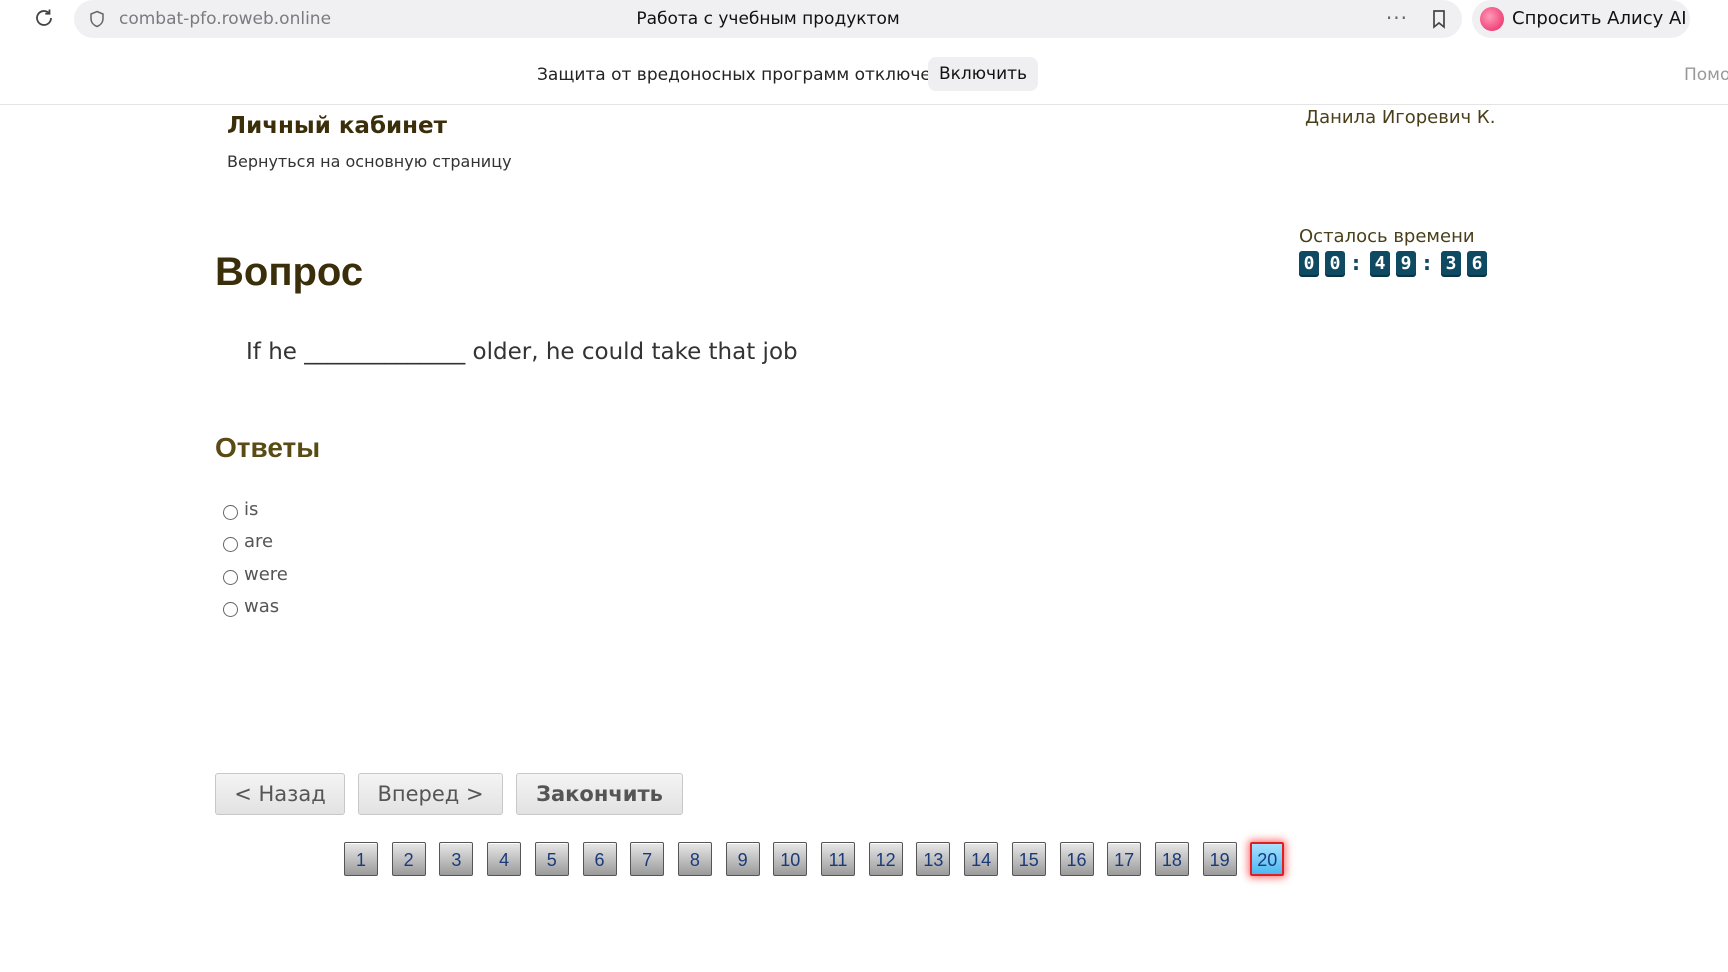 The height and width of the screenshot is (972, 1728). I want to click on page-button-1: 1, so click(361, 859).